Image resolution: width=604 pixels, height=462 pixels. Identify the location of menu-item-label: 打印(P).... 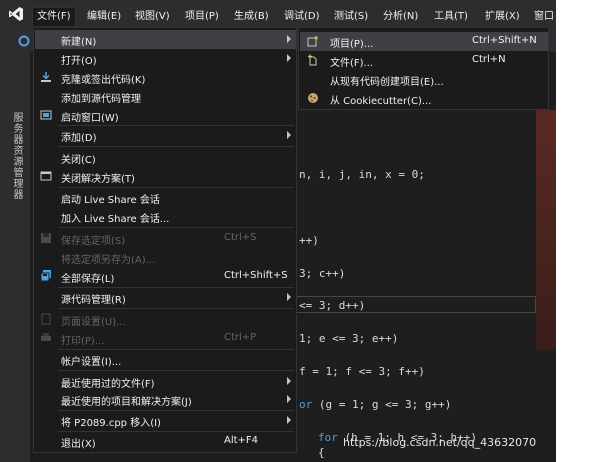
(83, 341).